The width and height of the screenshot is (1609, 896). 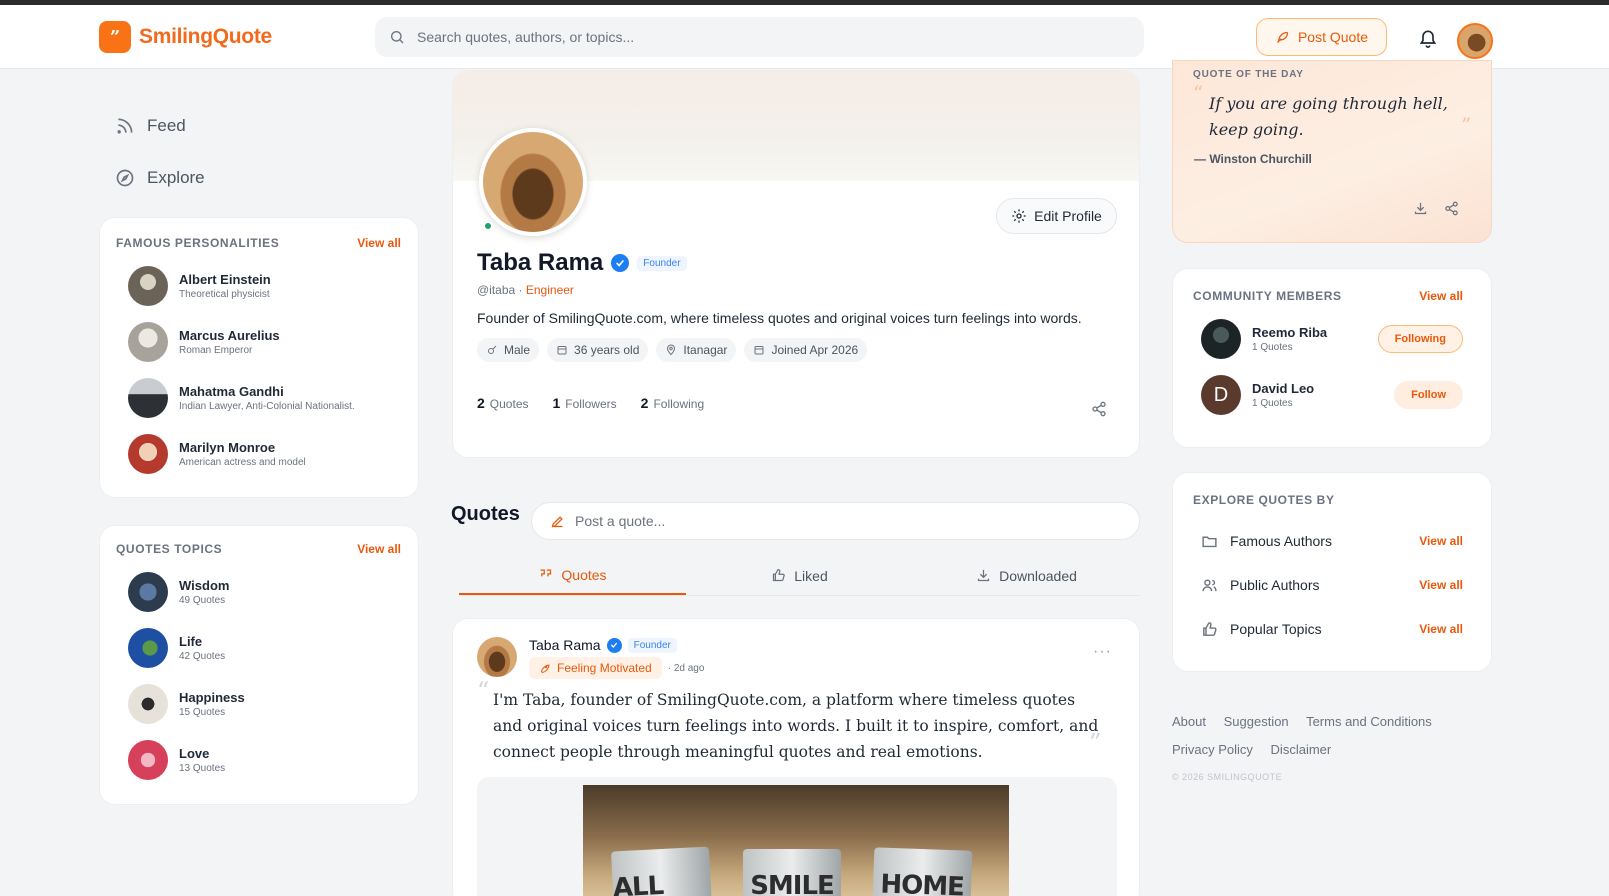 What do you see at coordinates (1283, 388) in the screenshot?
I see `member-name: David Leo` at bounding box center [1283, 388].